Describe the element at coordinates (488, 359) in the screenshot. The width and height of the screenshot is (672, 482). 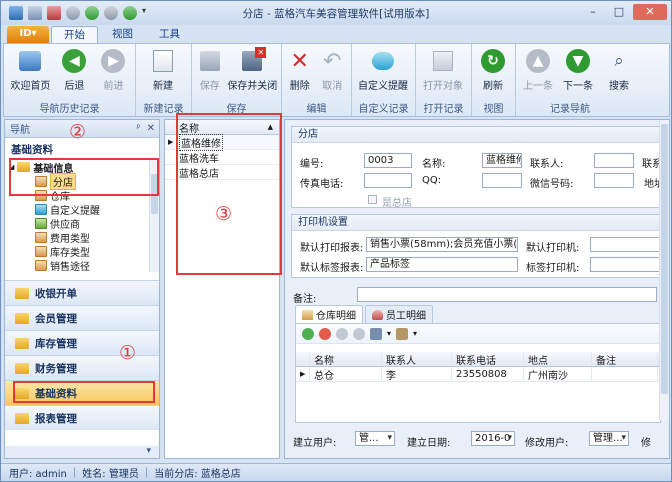
I see `col-phone: 联系电话` at that location.